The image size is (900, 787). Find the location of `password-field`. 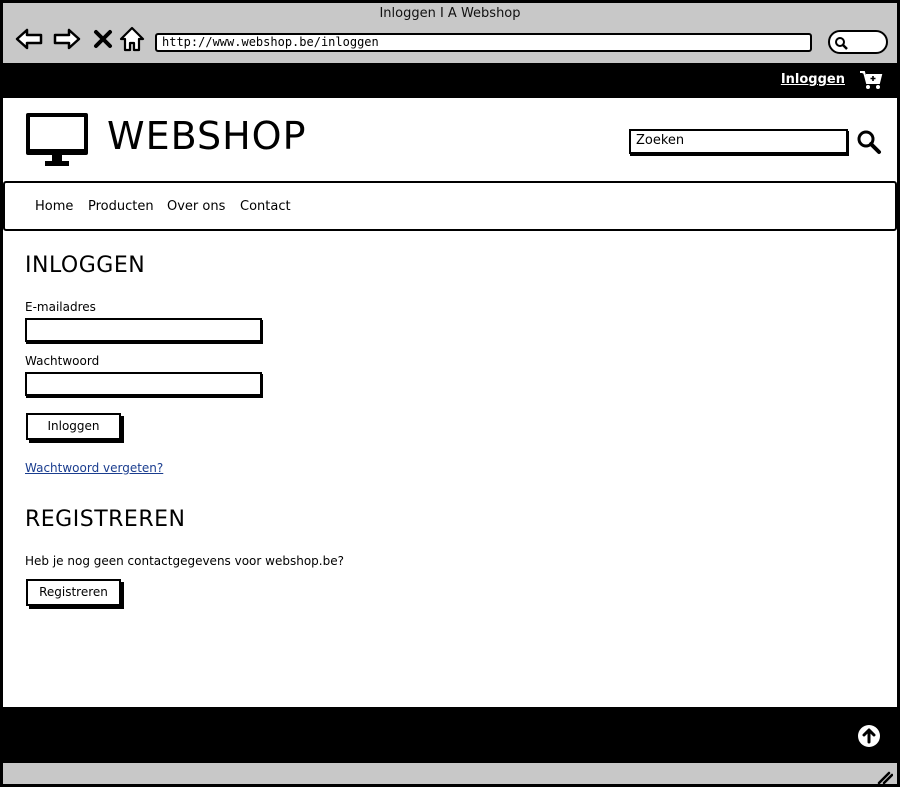

password-field is located at coordinates (143, 384).